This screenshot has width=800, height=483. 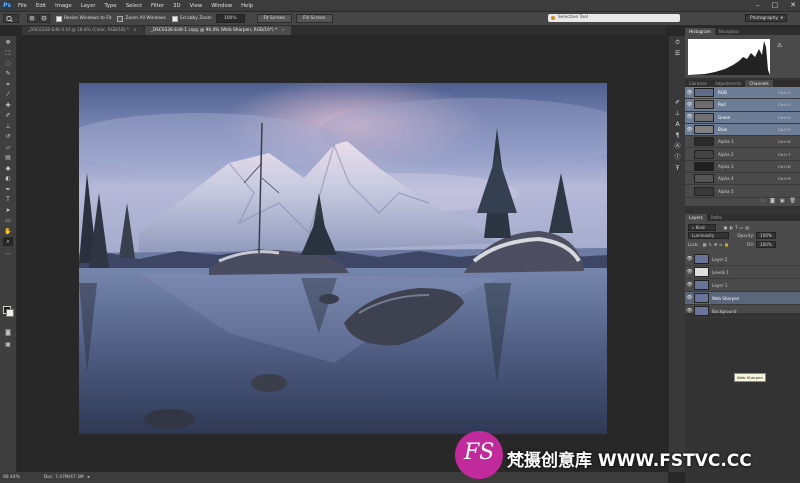 I want to click on scrubby-zoom-checkbox, so click(x=174, y=18).